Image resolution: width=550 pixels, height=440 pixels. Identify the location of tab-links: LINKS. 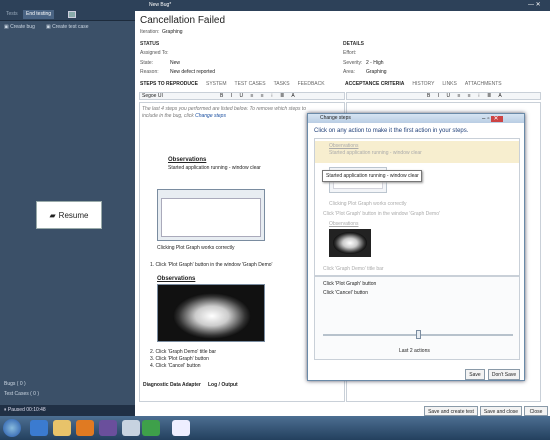
(449, 84).